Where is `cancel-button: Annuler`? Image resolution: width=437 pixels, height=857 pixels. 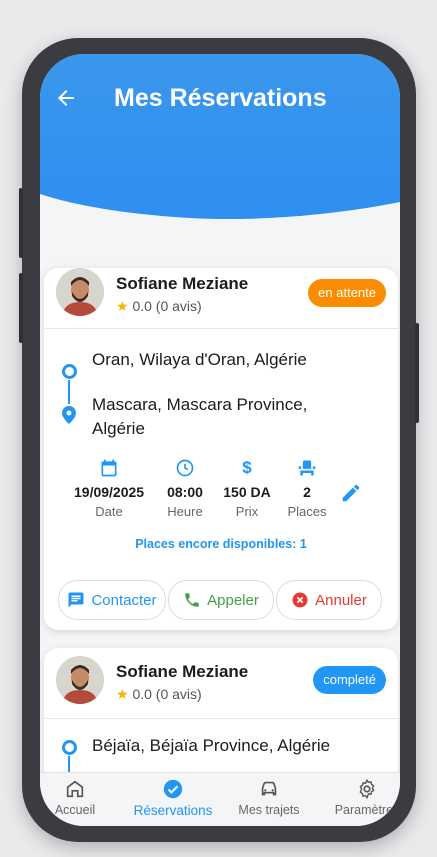 cancel-button: Annuler is located at coordinates (329, 600).